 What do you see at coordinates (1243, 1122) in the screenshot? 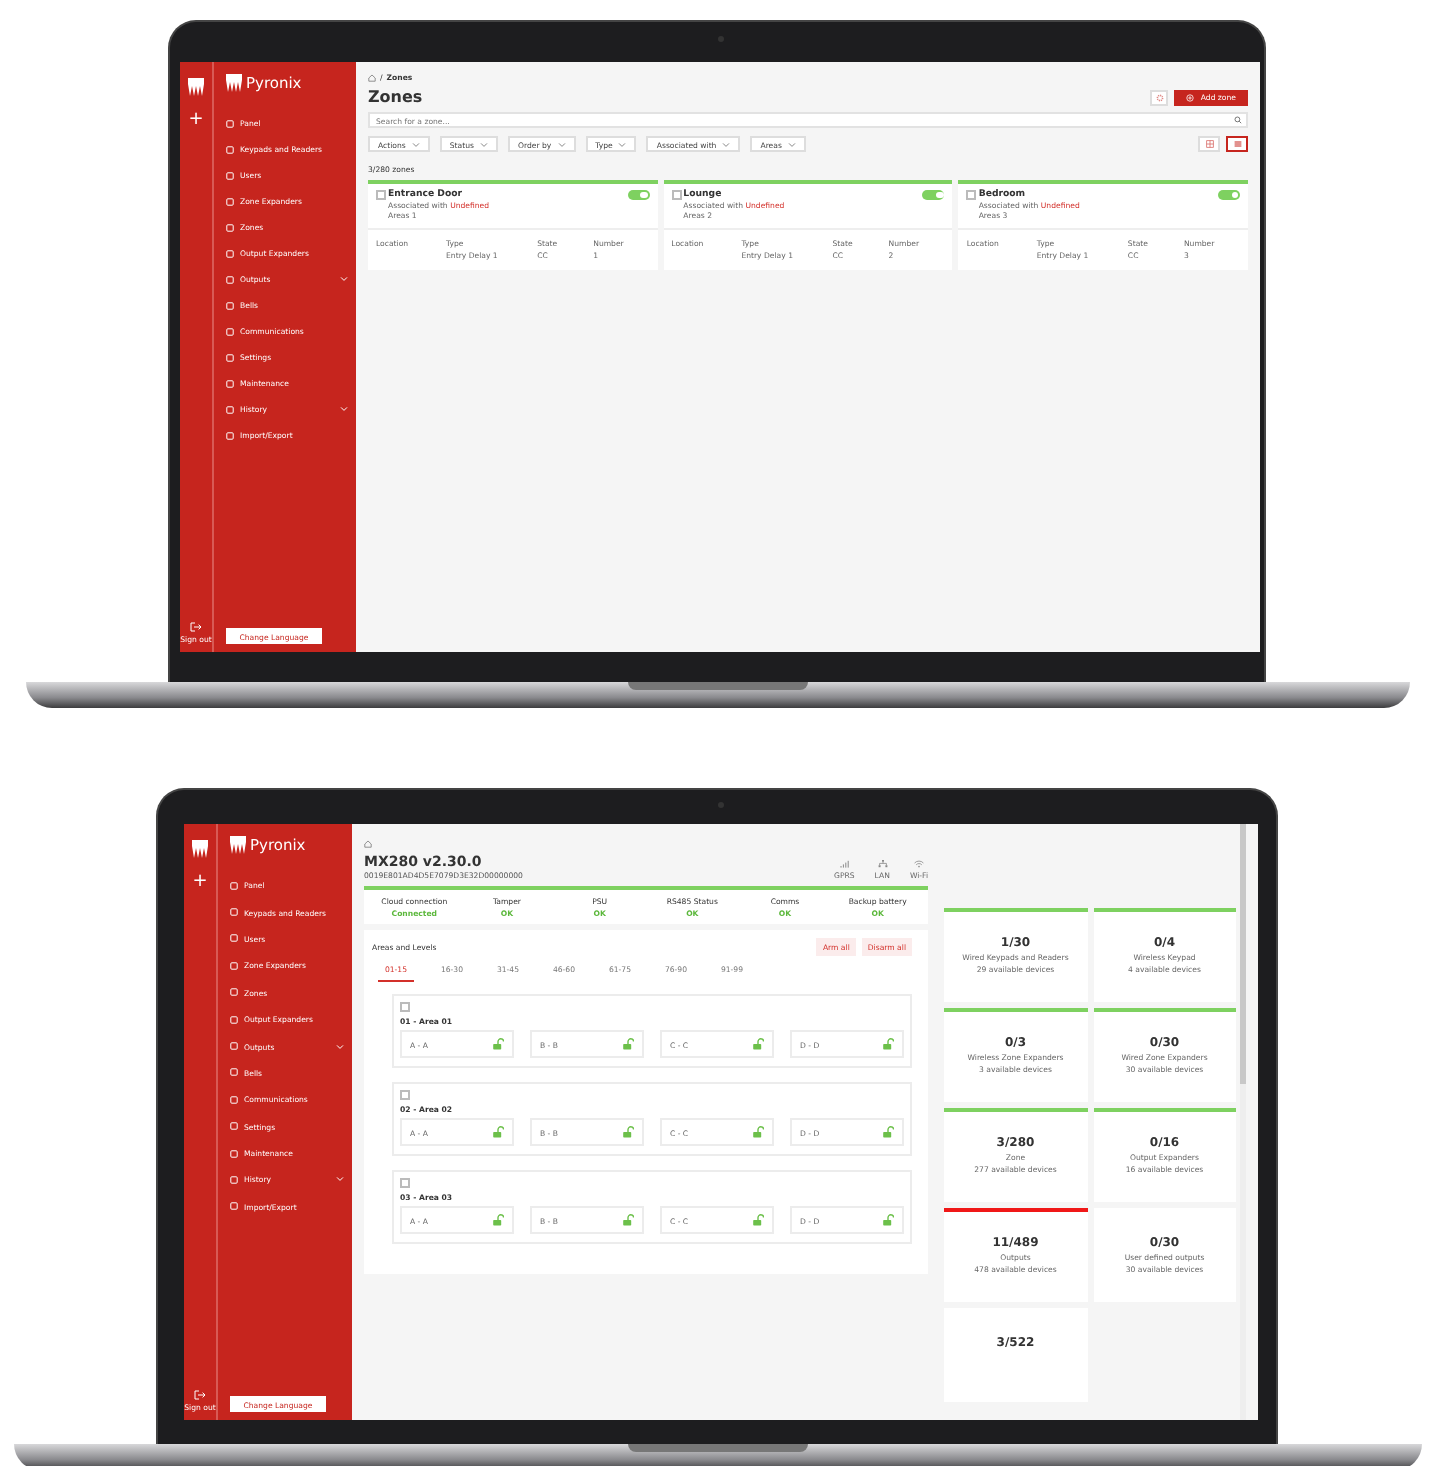
I see `scrollbar` at bounding box center [1243, 1122].